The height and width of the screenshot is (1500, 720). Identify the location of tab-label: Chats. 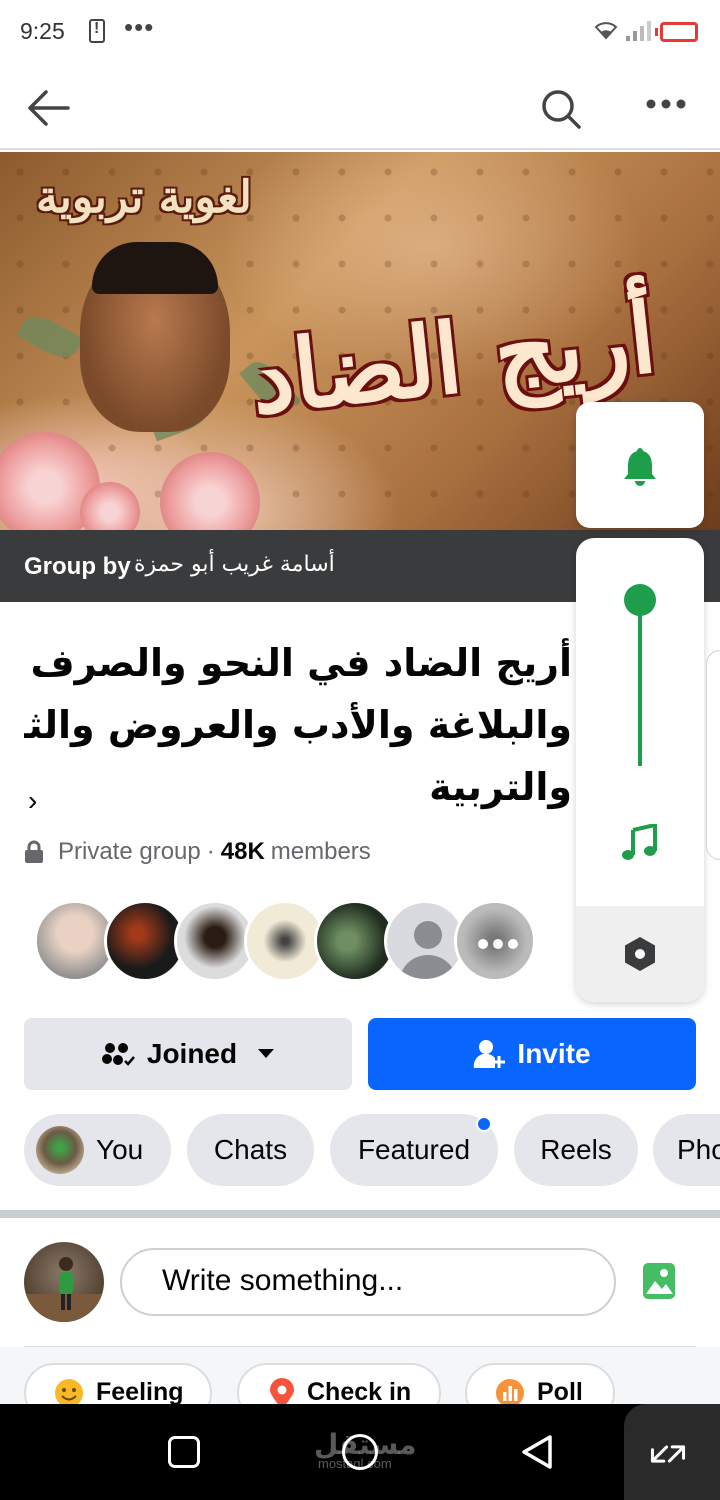
(250, 1149).